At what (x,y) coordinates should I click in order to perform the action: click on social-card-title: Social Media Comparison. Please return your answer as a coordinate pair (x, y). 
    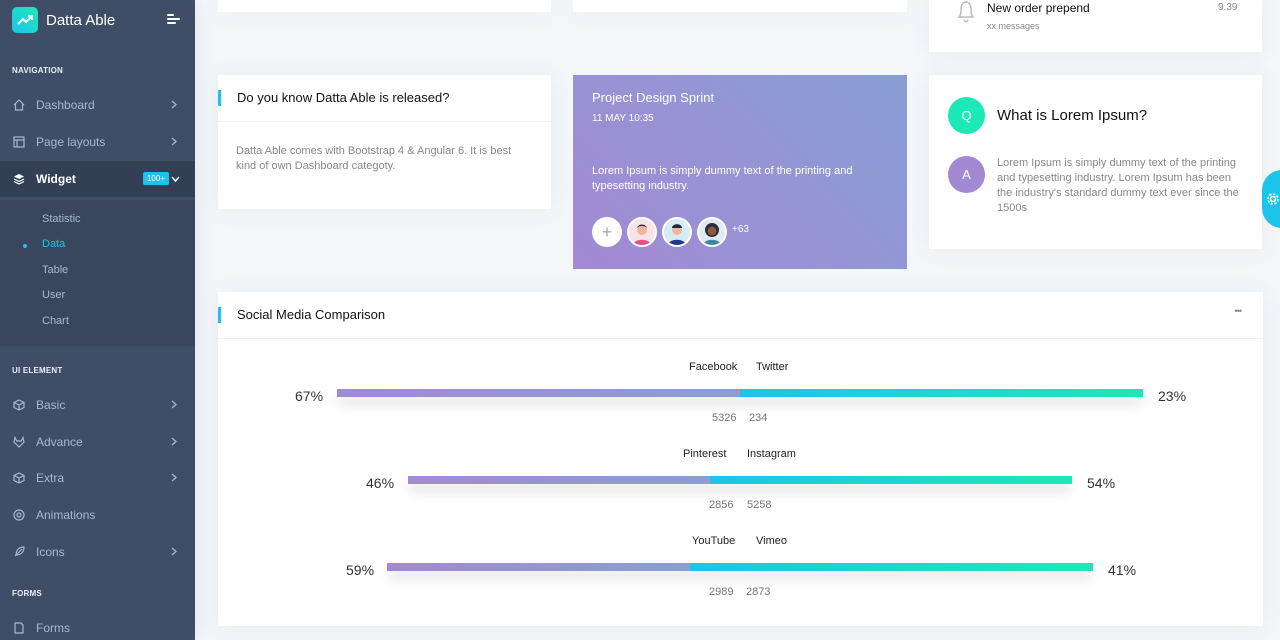
    Looking at the image, I should click on (311, 314).